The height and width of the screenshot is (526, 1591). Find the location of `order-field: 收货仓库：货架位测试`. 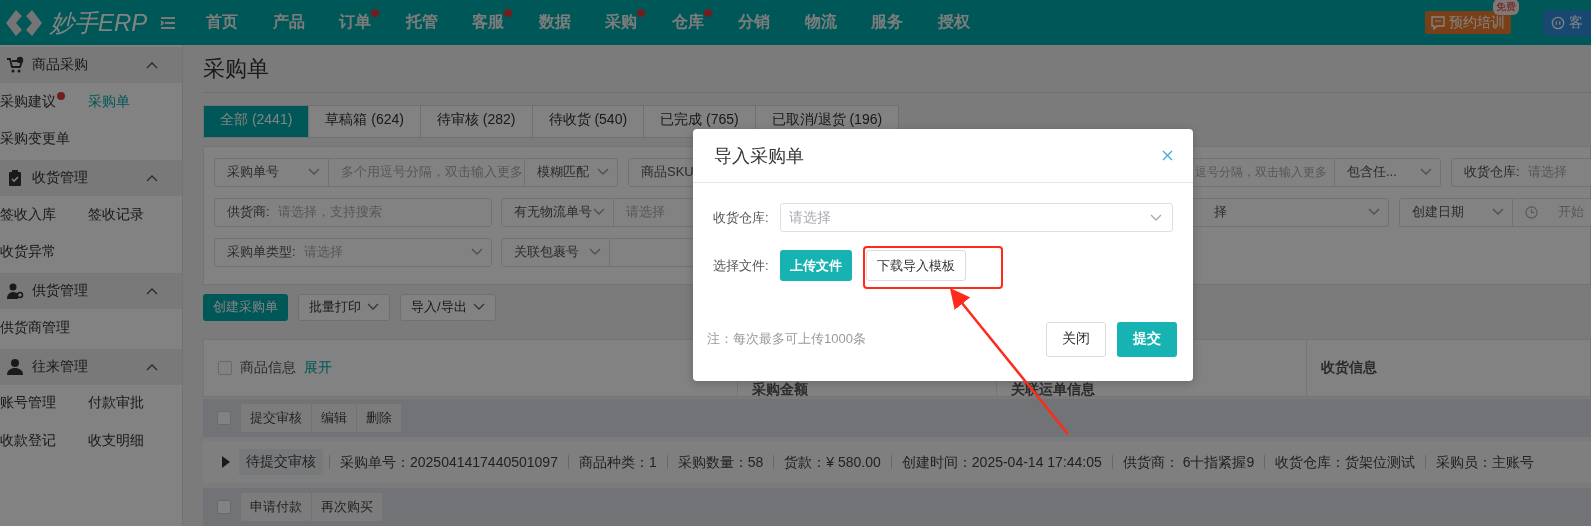

order-field: 收货仓库：货架位测试 is located at coordinates (1345, 462).